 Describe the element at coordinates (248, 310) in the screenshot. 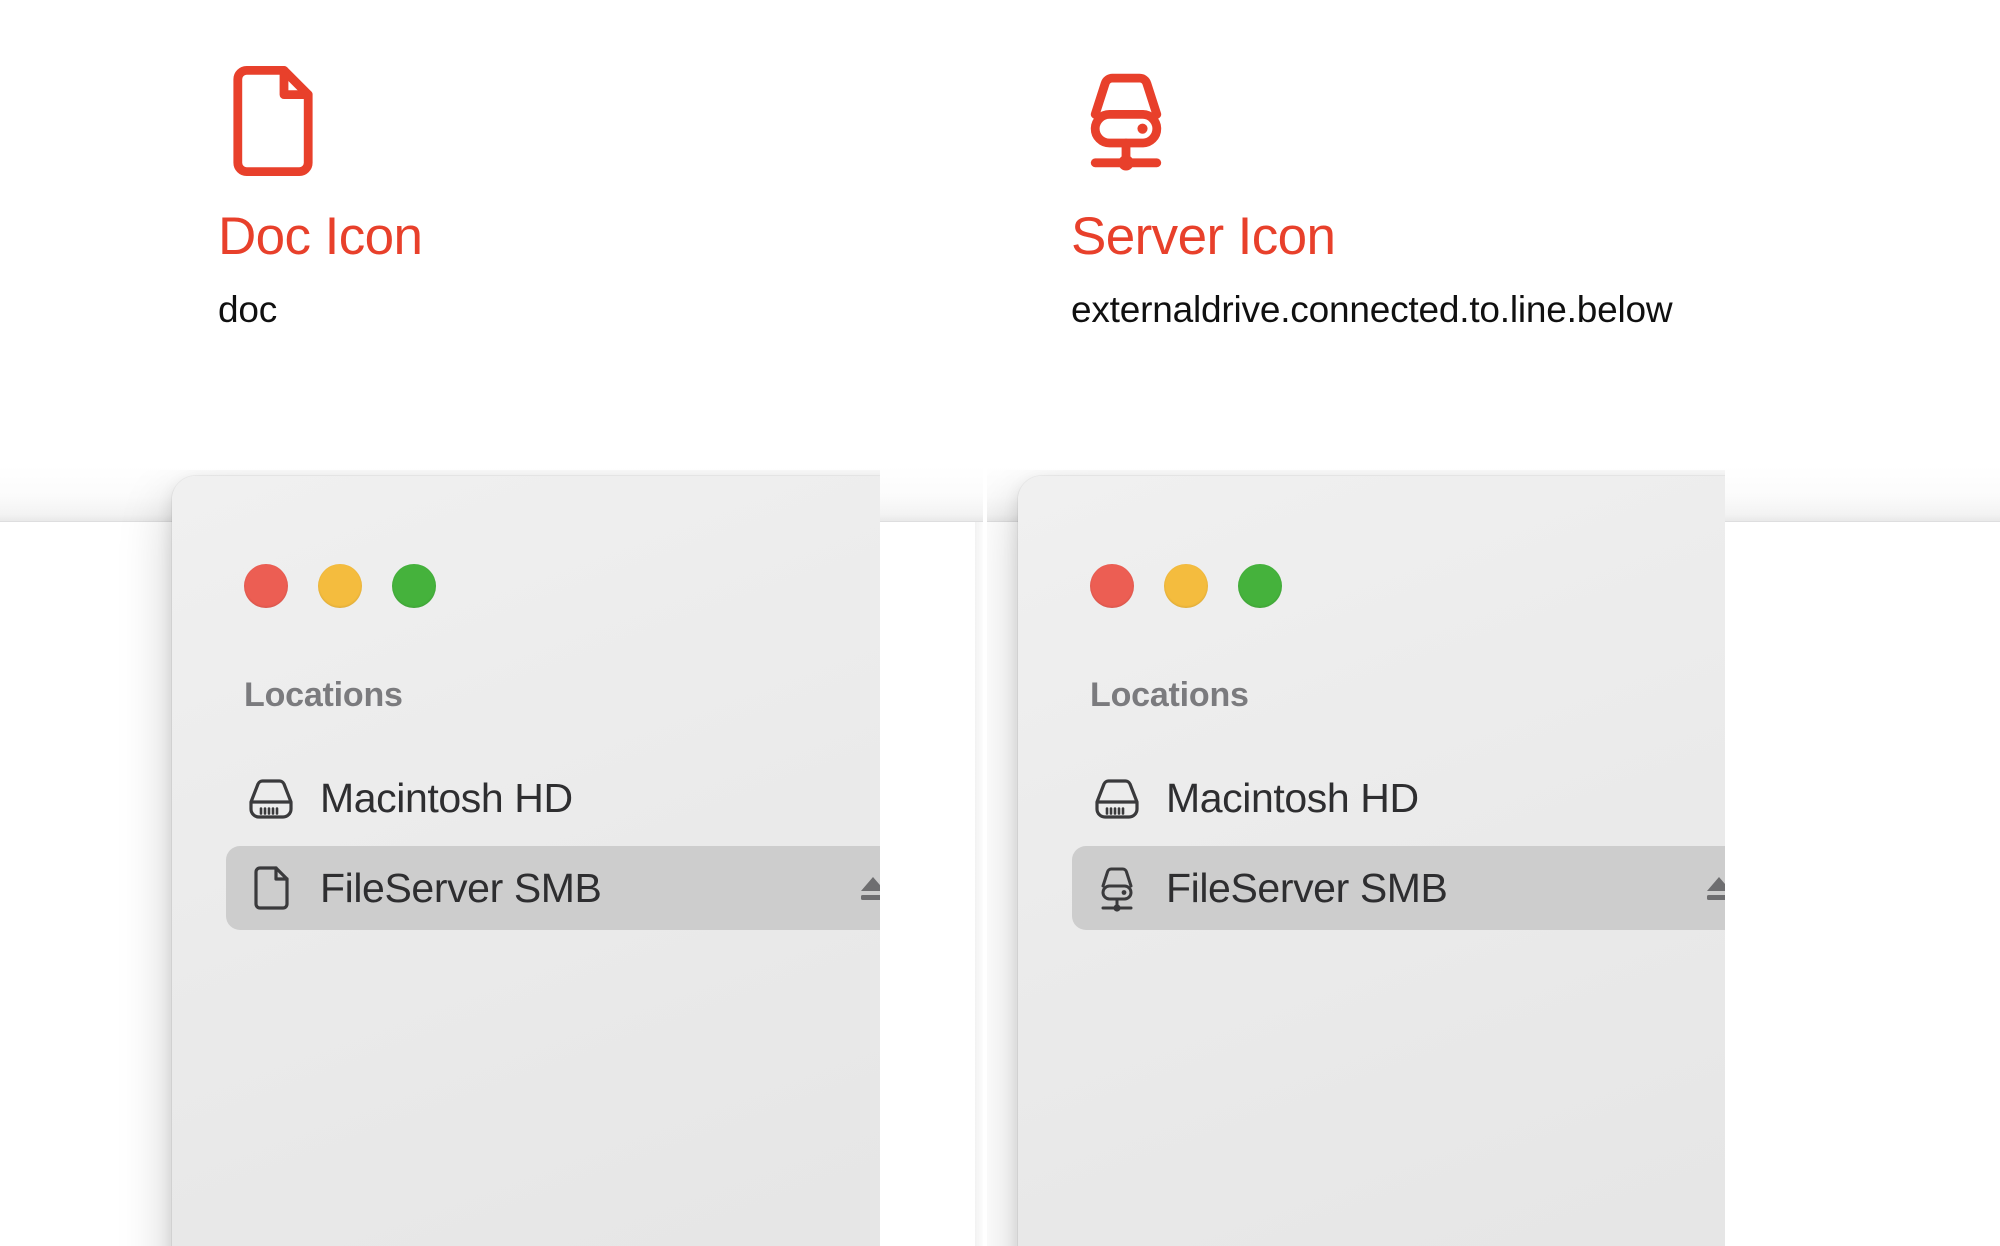

I see `spec-symbol-name: doc` at that location.